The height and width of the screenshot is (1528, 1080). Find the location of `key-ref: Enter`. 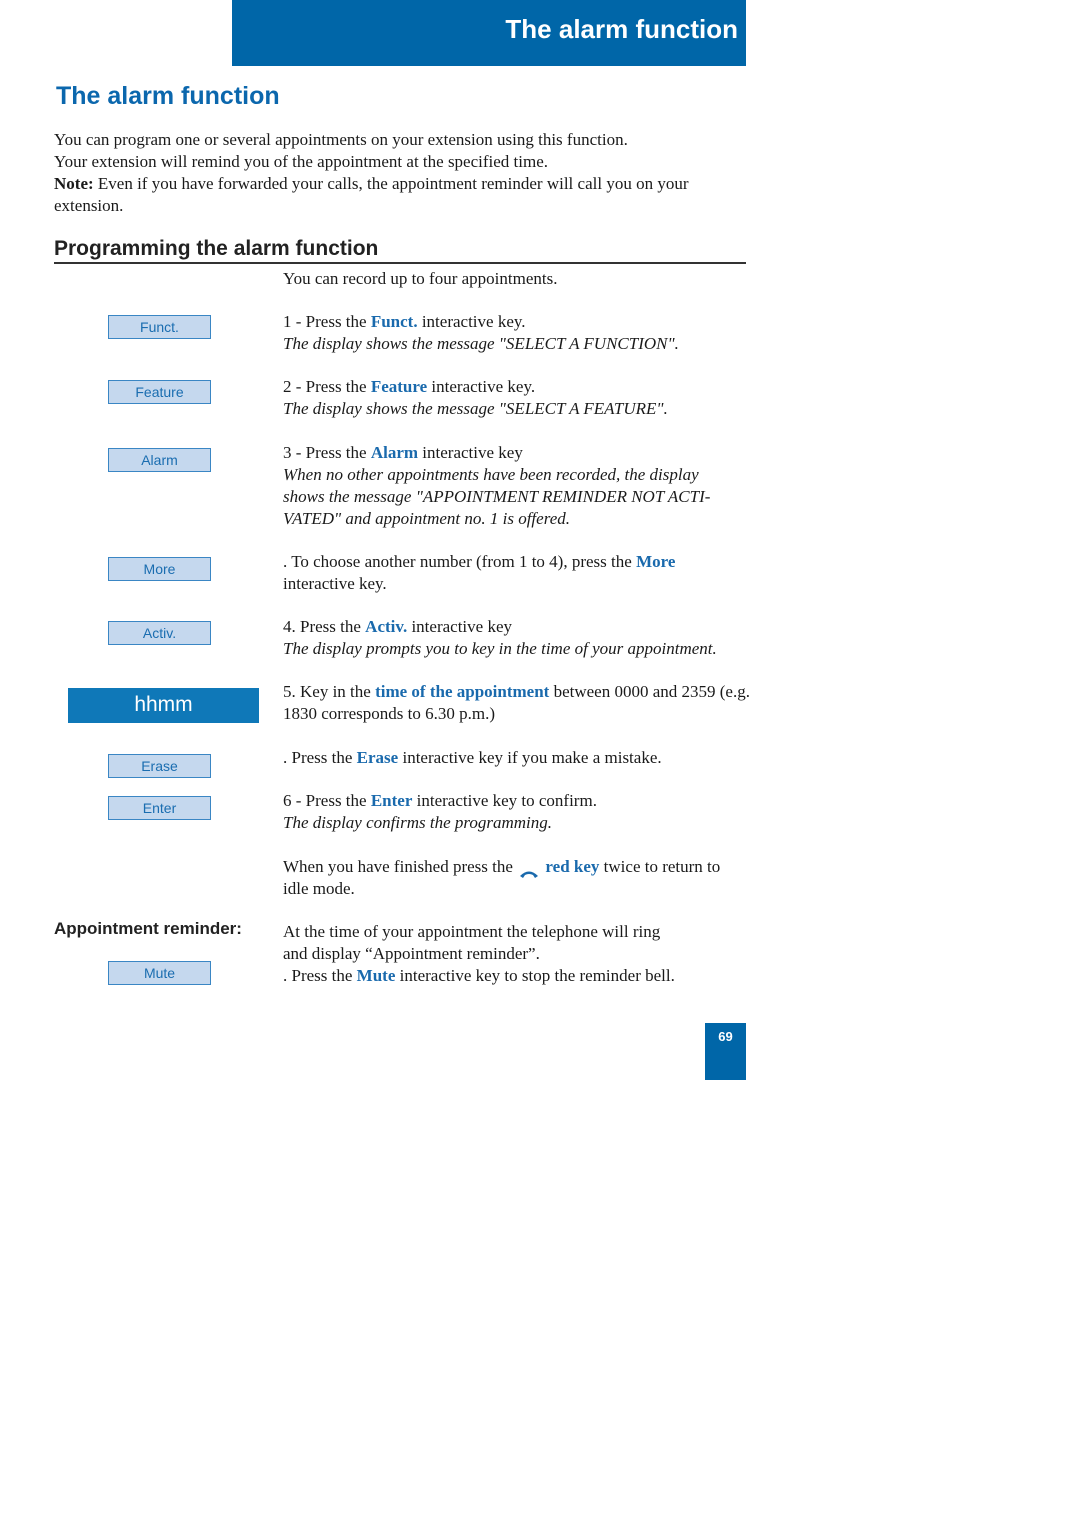

key-ref: Enter is located at coordinates (391, 800).